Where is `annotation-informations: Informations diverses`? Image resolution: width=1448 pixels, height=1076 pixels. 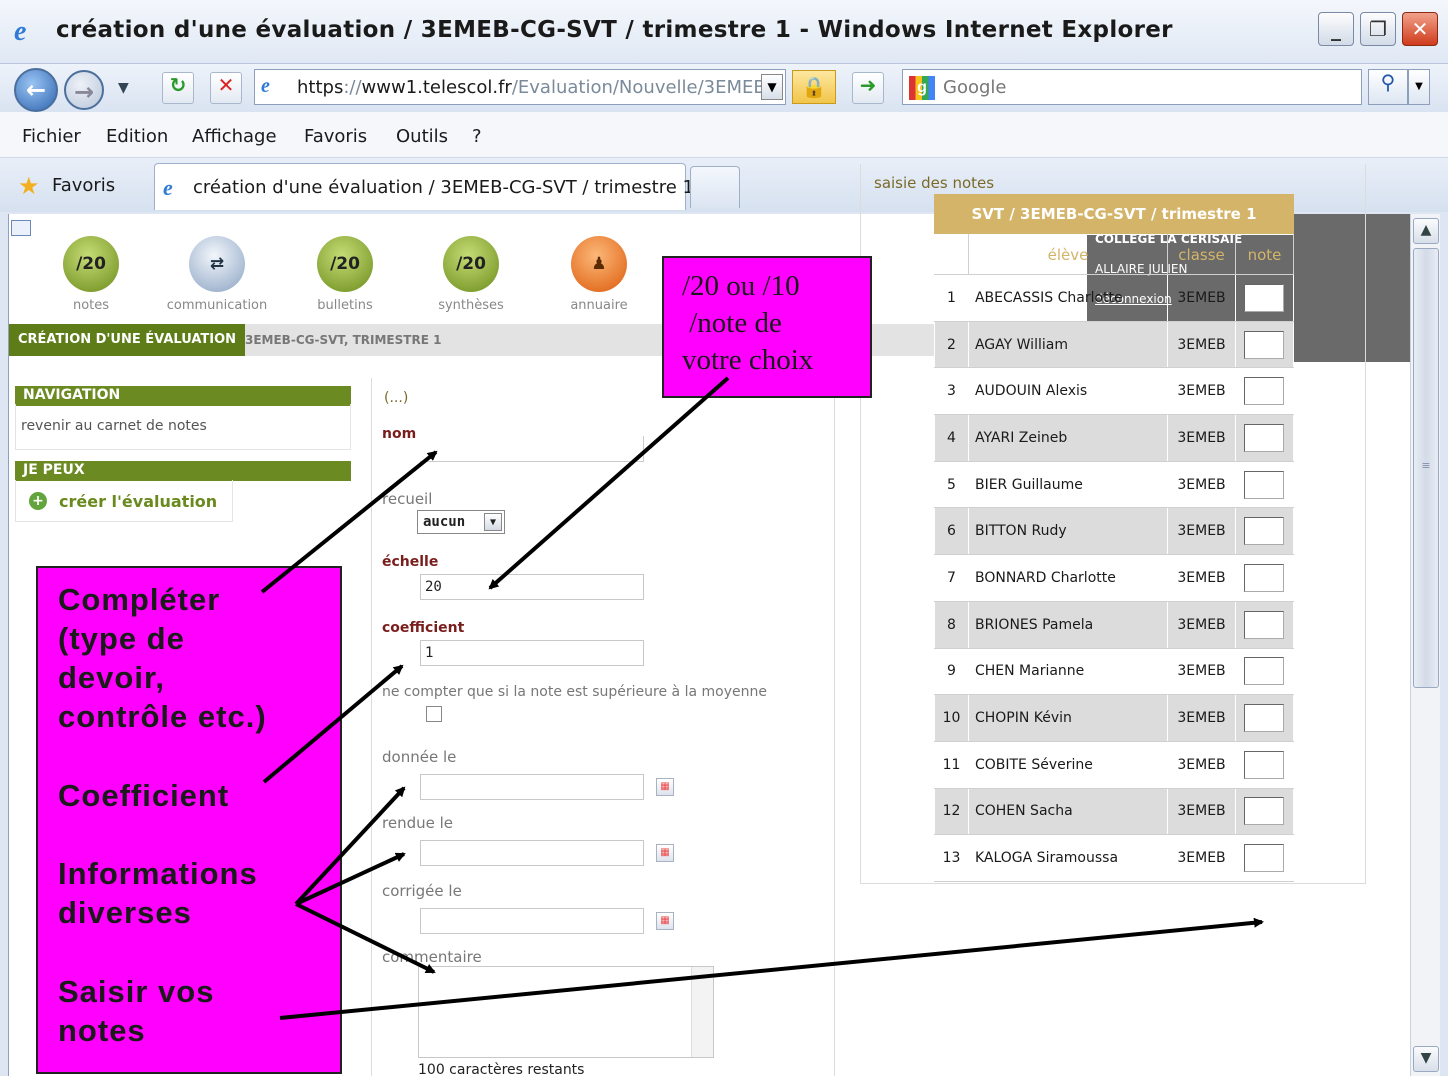 annotation-informations: Informations diverses is located at coordinates (158, 893).